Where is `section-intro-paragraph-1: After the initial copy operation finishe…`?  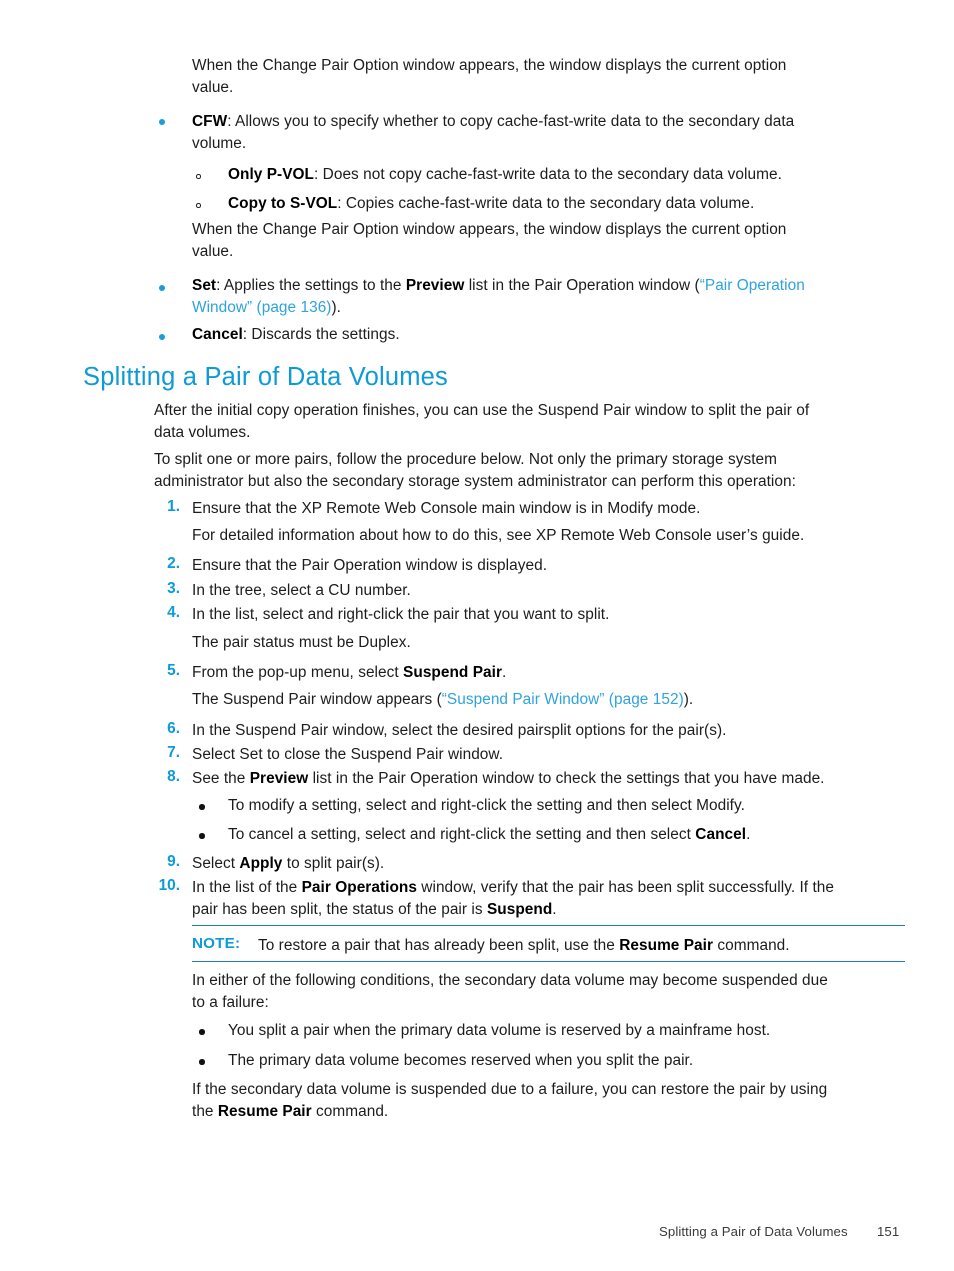
section-intro-paragraph-1: After the initial copy operation finishe… is located at coordinates (534, 421).